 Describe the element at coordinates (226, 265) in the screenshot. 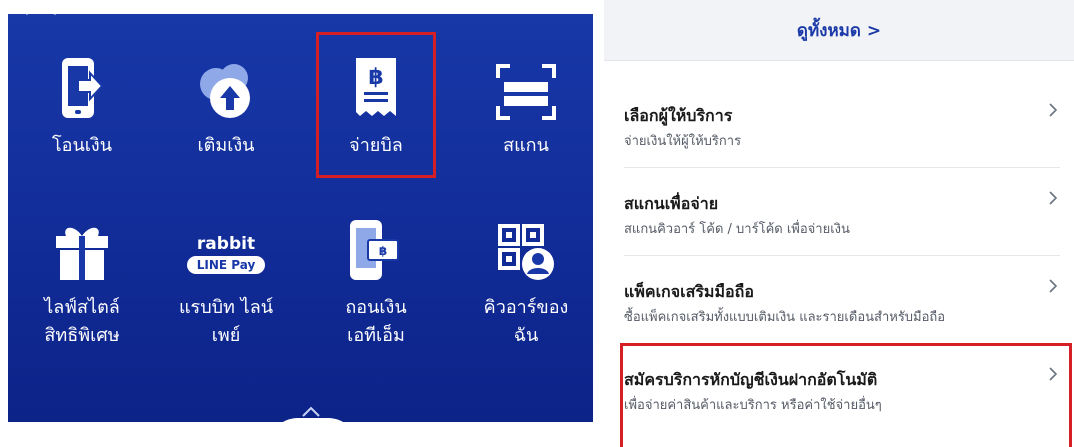

I see `linepay-logo-text: LINE Pay` at that location.